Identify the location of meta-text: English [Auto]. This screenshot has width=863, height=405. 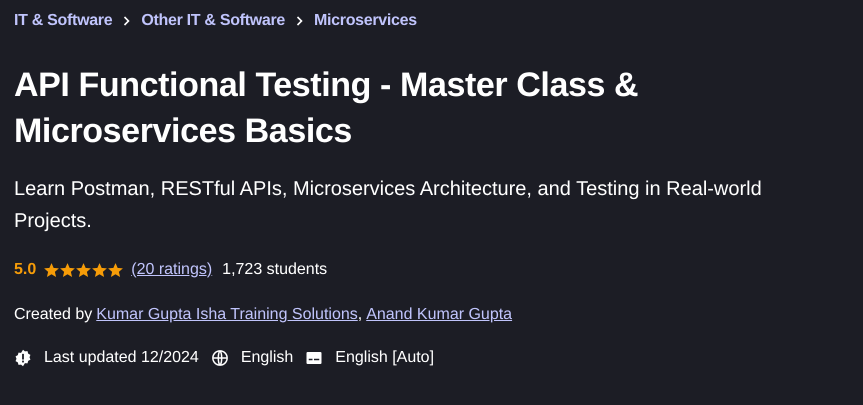
(384, 358).